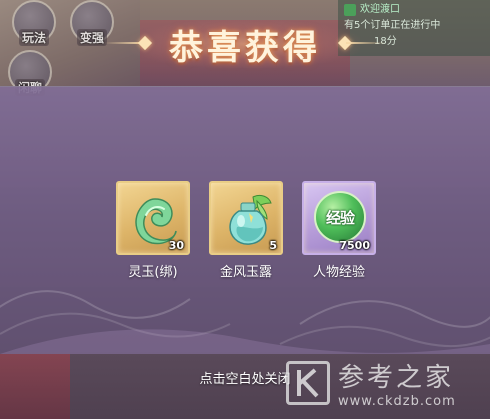  I want to click on reward-card: 经验 7500, so click(339, 218).